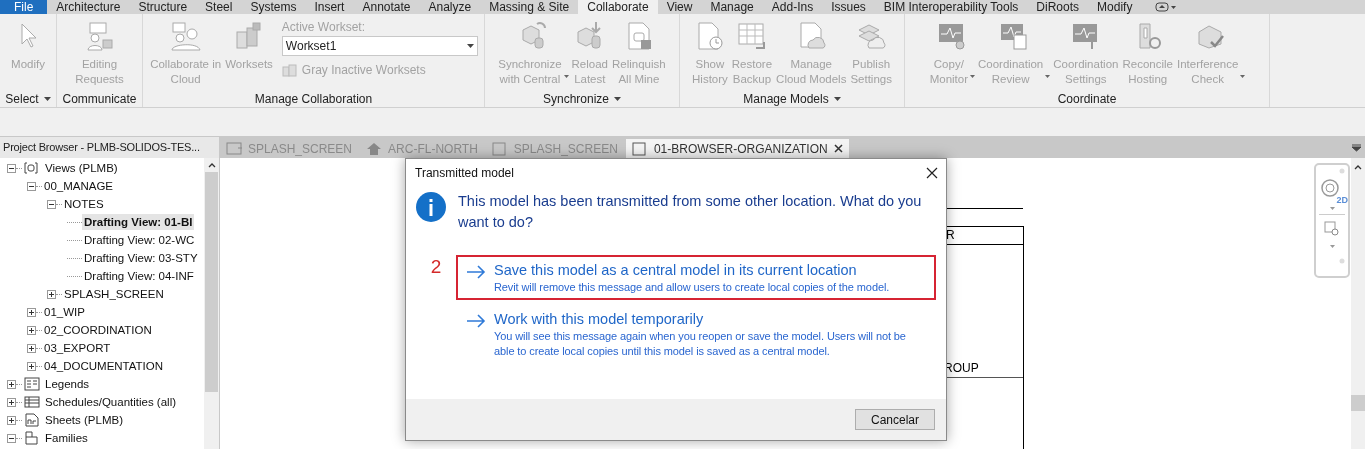 The width and height of the screenshot is (1365, 449). Describe the element at coordinates (676, 270) in the screenshot. I see `option-title: Save this model as a central model in its current location` at that location.